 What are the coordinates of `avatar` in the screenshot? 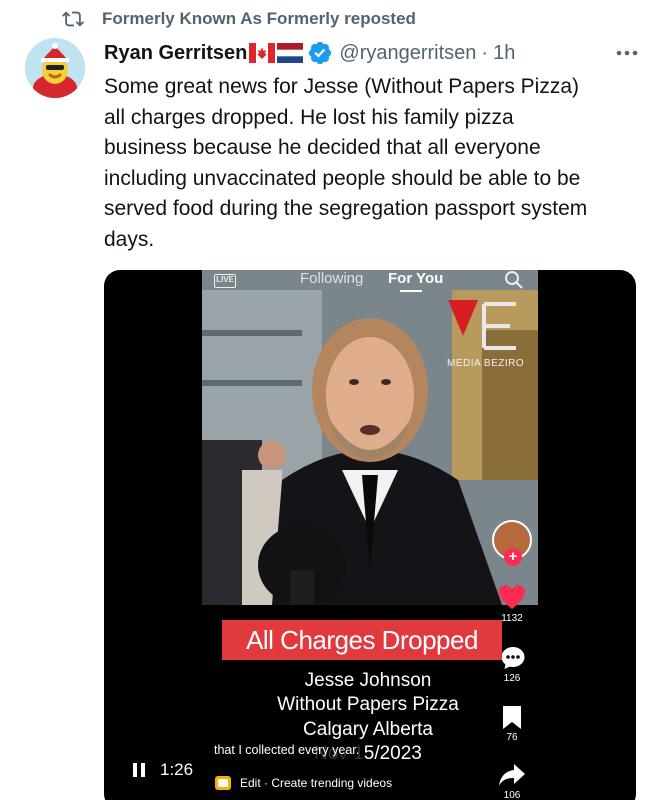 It's located at (55, 68).